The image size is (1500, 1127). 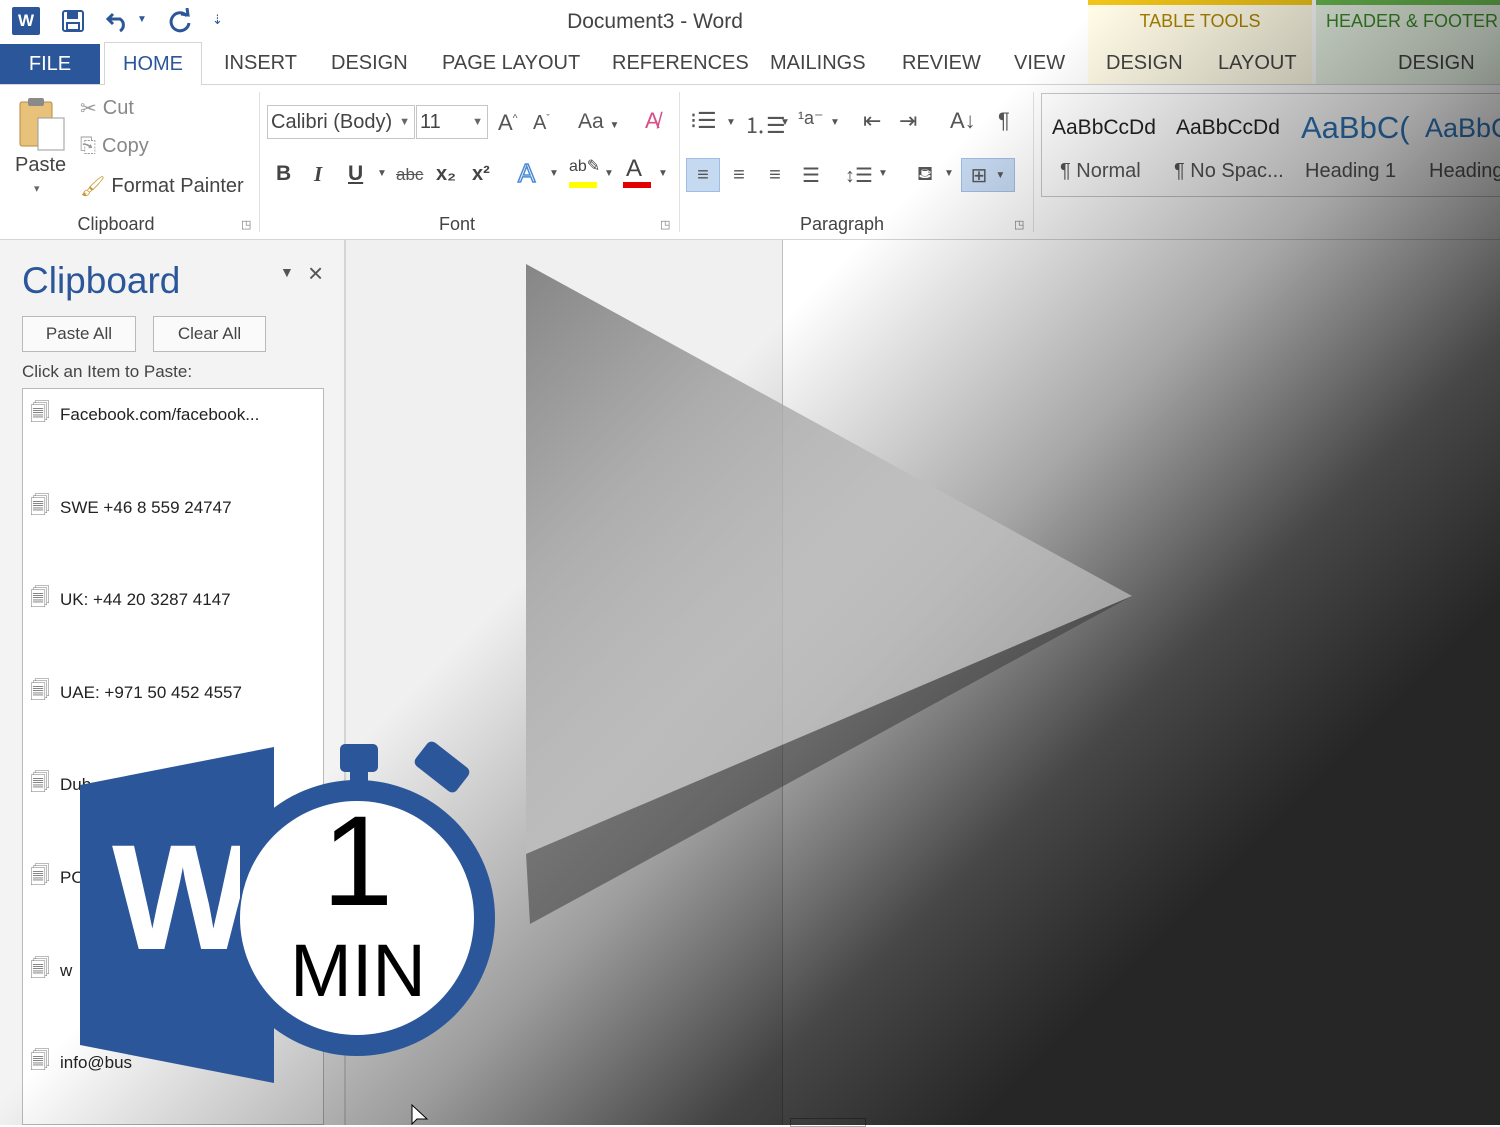 I want to click on tab-table-layout: LAYOUT, so click(x=1257, y=63).